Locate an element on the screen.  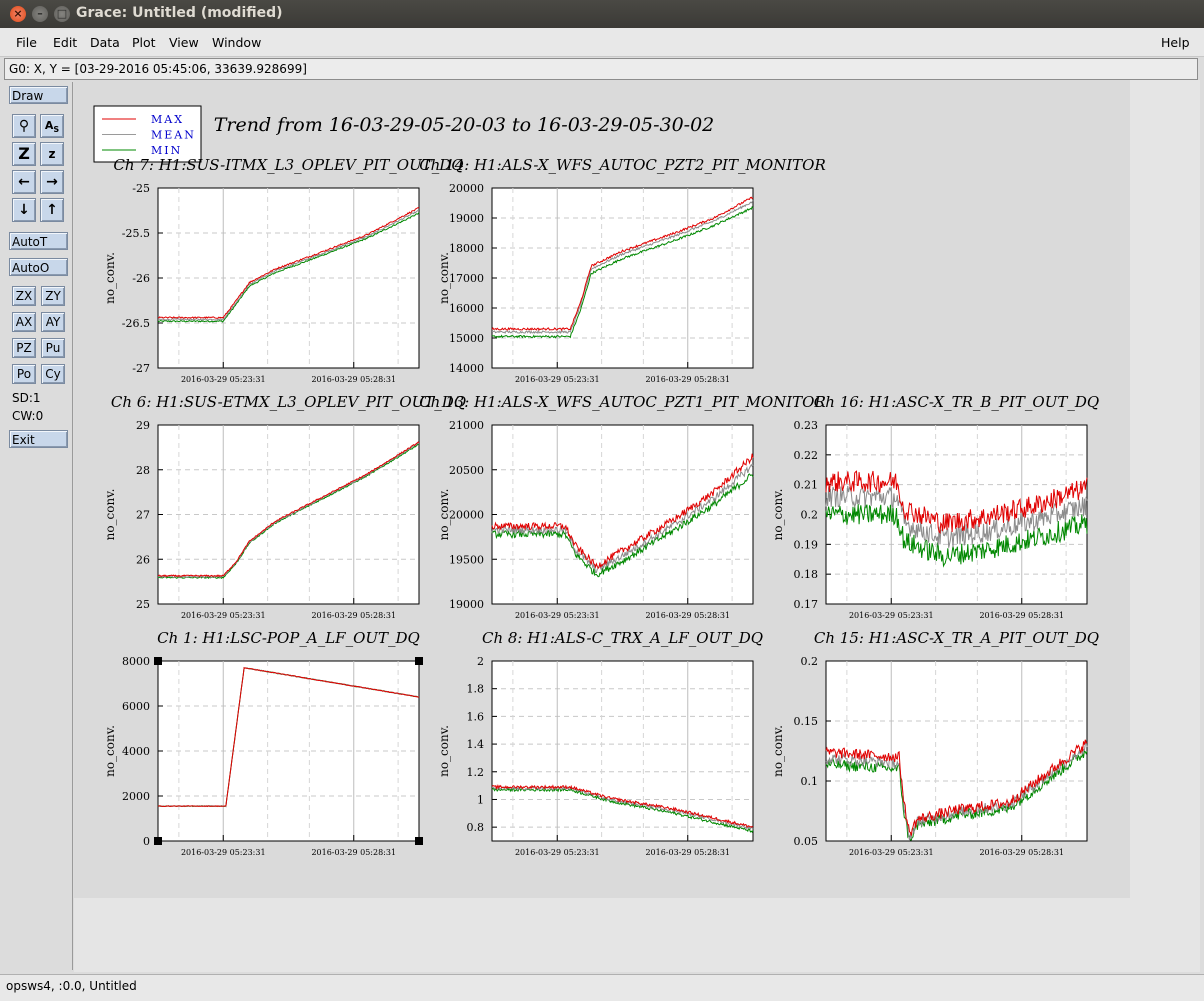
po-button: Po is located at coordinates (24, 374).